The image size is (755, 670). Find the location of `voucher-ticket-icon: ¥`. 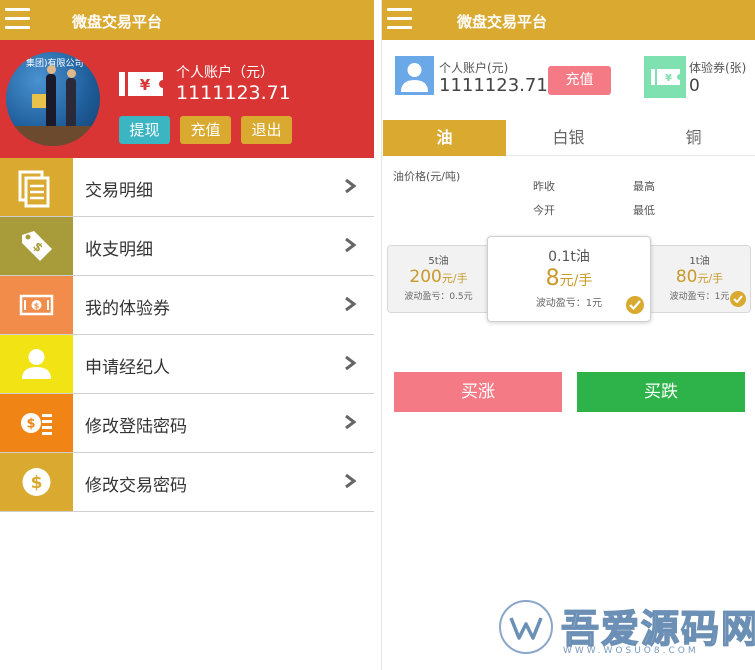

voucher-ticket-icon: ¥ is located at coordinates (665, 77).